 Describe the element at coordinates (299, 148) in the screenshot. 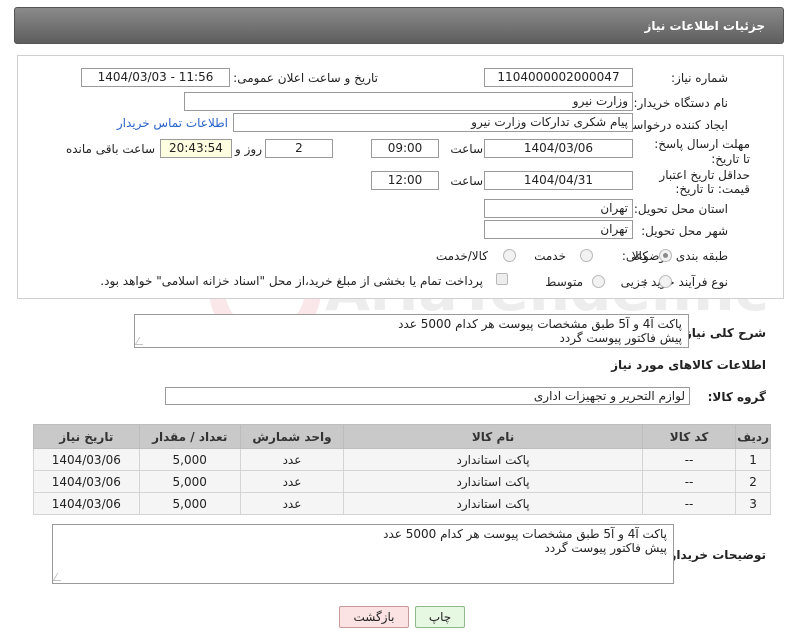

I see `days-field: 2` at that location.